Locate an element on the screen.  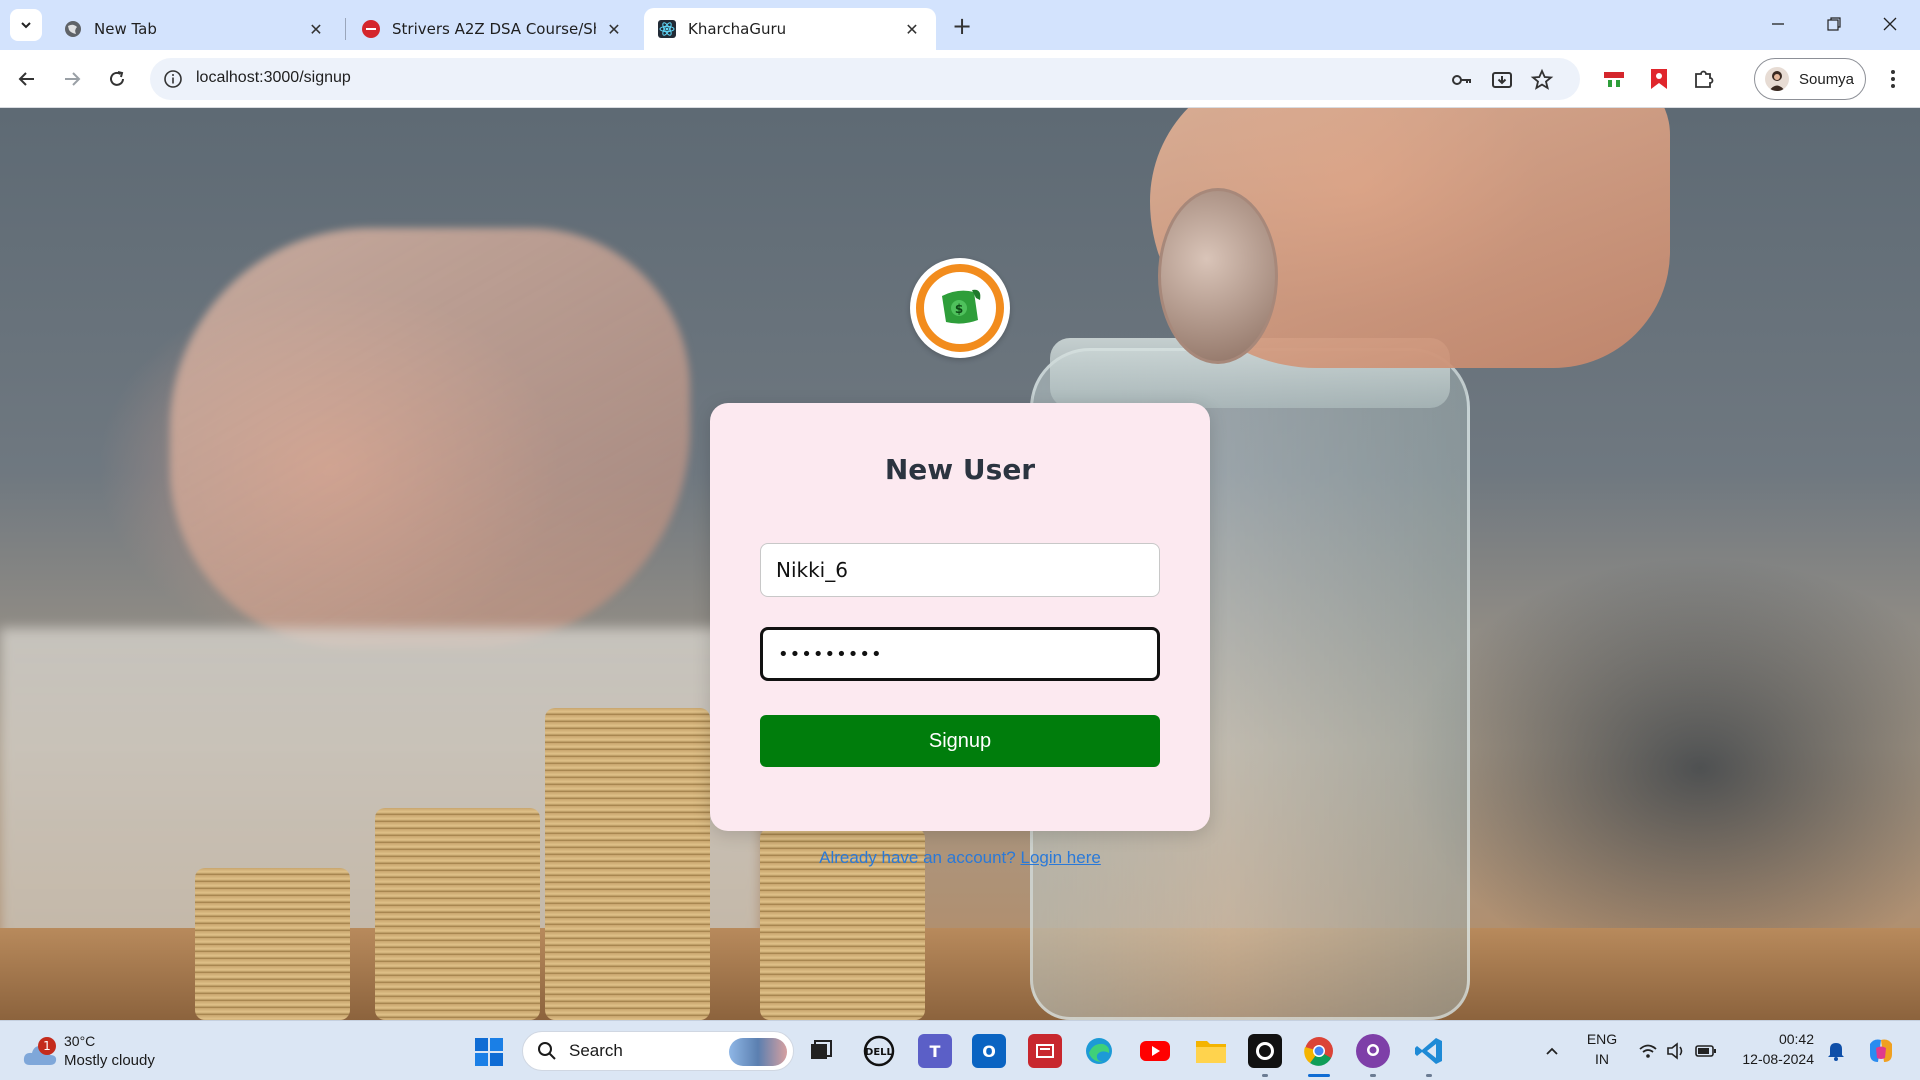
login-prompt: Already have an account? Login here is located at coordinates (960, 858).